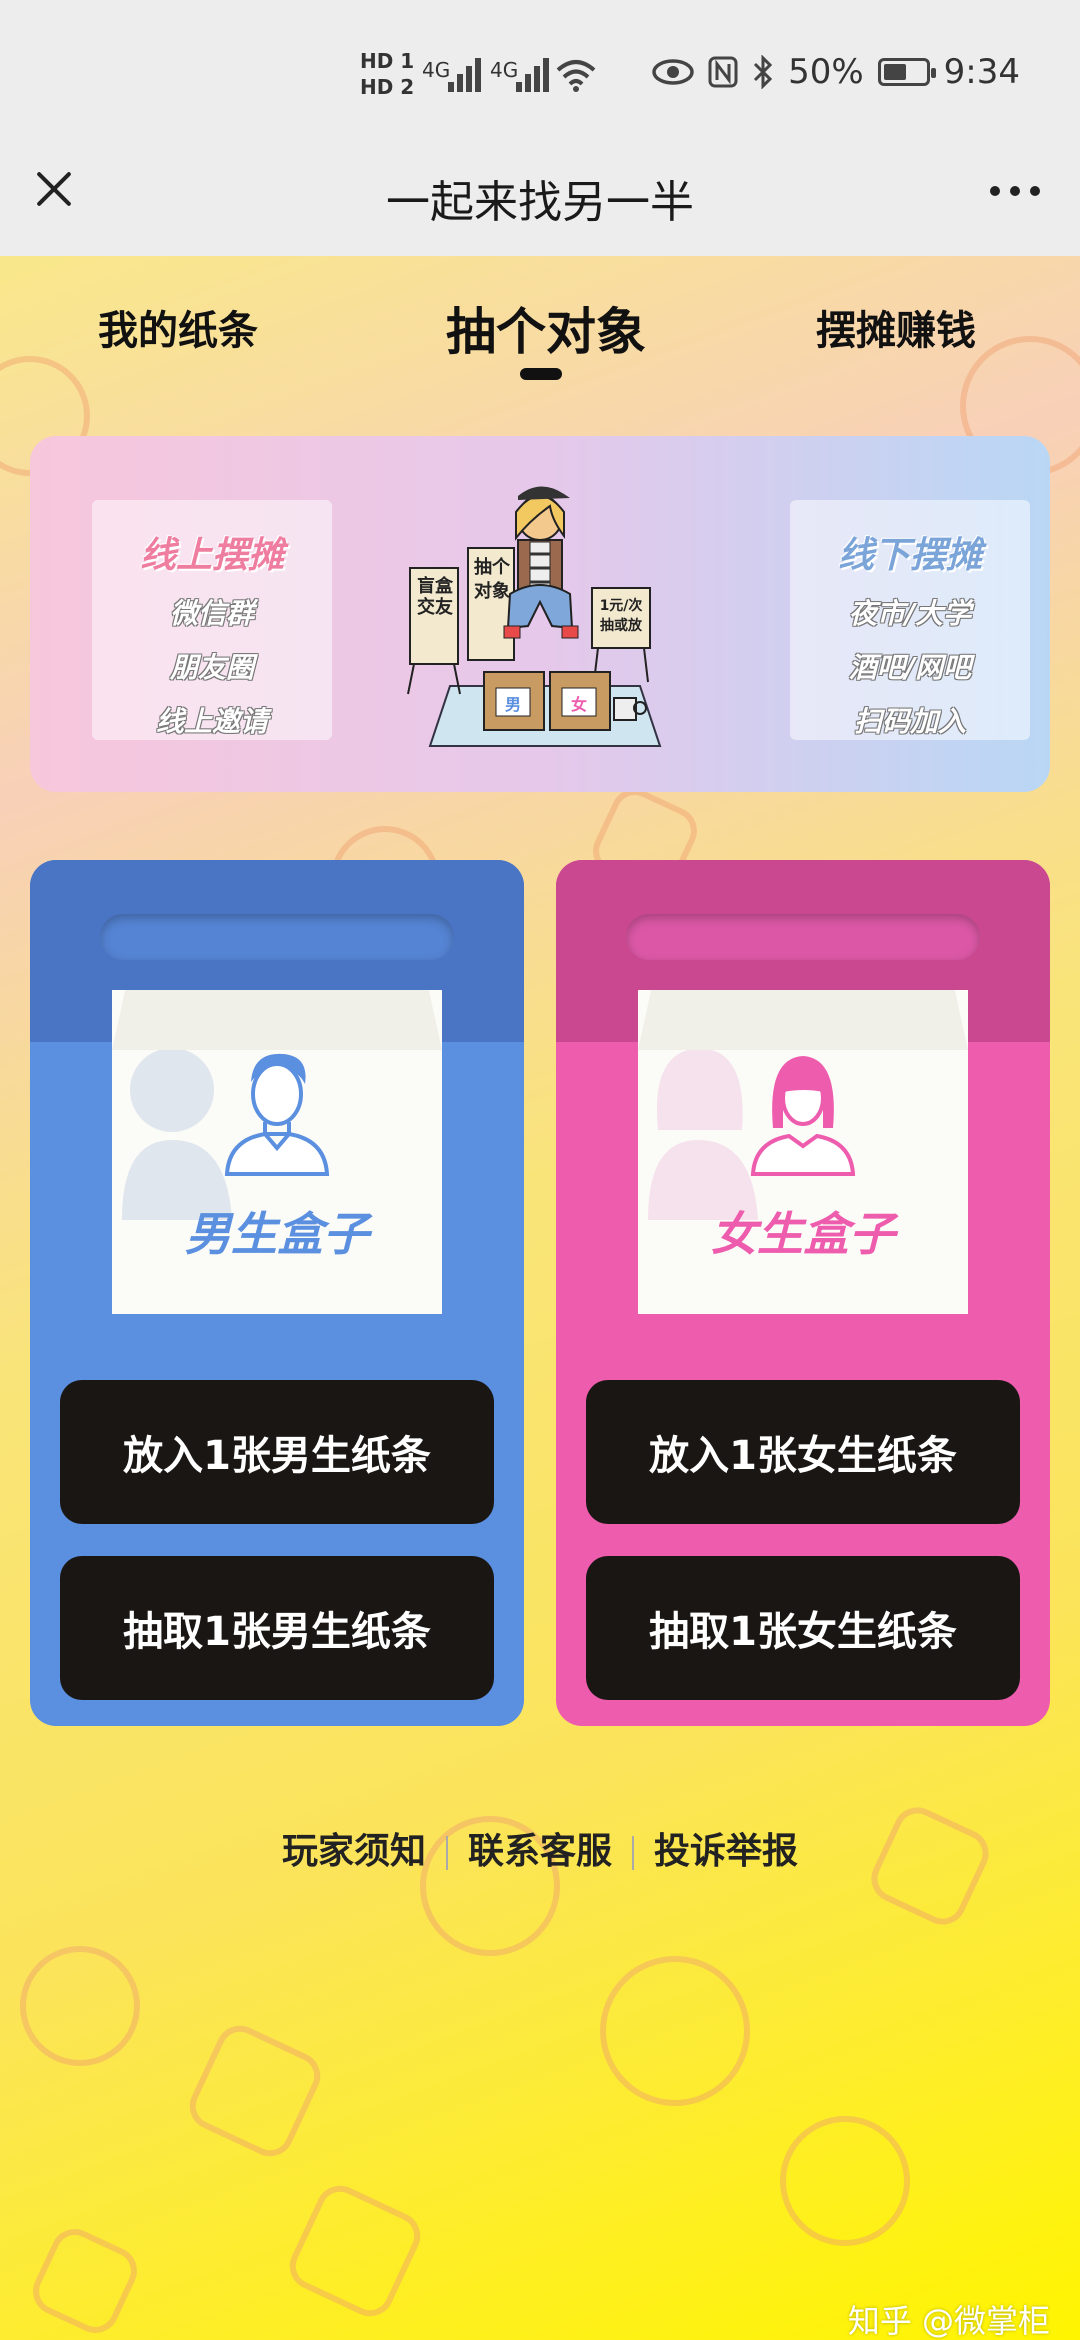 The image size is (1080, 2340). What do you see at coordinates (803, 1452) in the screenshot?
I see `put-female-note-button: 放入1张女生纸条` at bounding box center [803, 1452].